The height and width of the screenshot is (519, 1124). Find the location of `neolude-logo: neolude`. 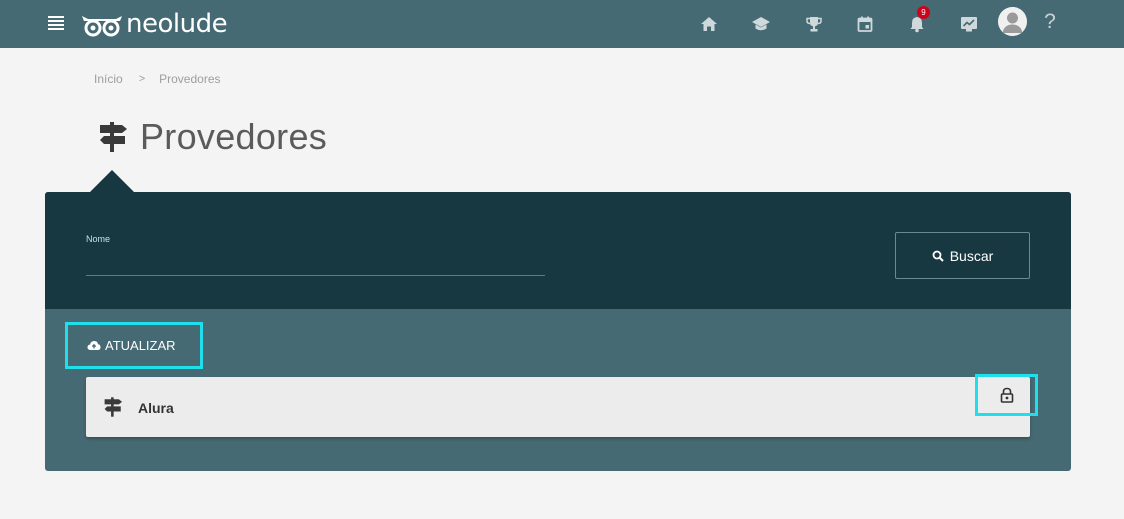

neolude-logo: neolude is located at coordinates (154, 24).